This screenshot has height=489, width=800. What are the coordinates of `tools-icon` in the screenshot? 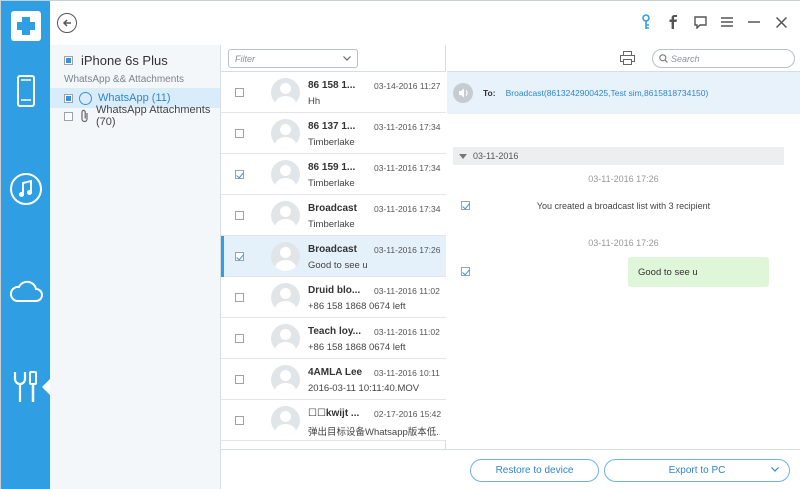 It's located at (25, 387).